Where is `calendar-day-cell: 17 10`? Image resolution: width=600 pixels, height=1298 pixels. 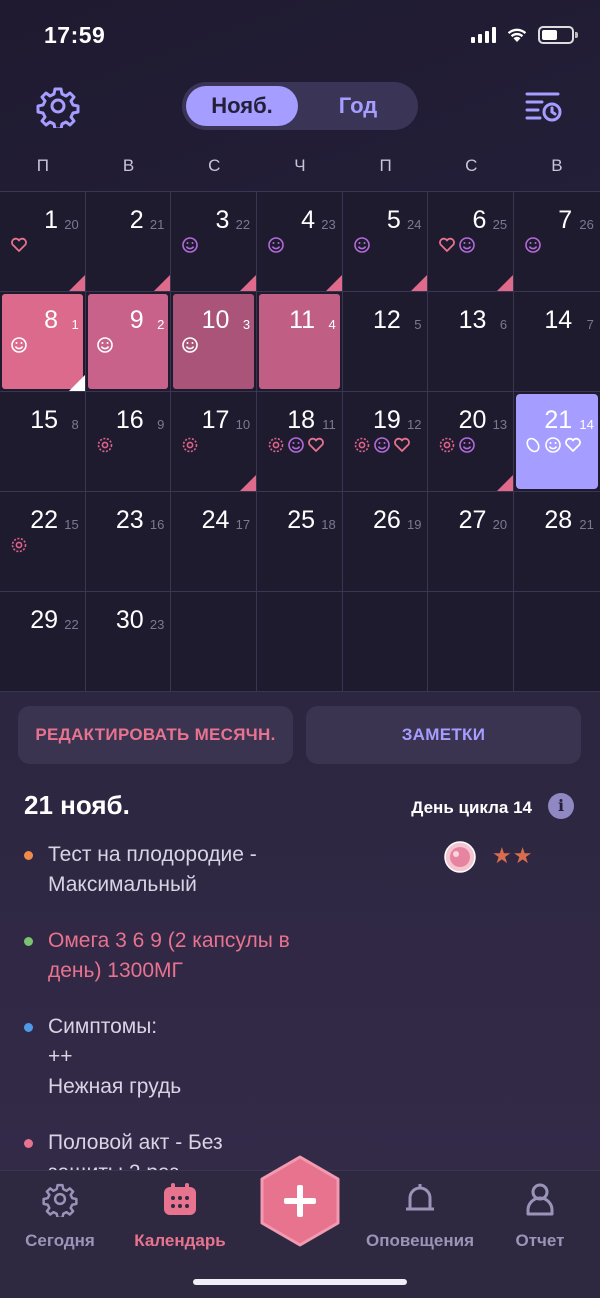
calendar-day-cell: 17 10 is located at coordinates (214, 441).